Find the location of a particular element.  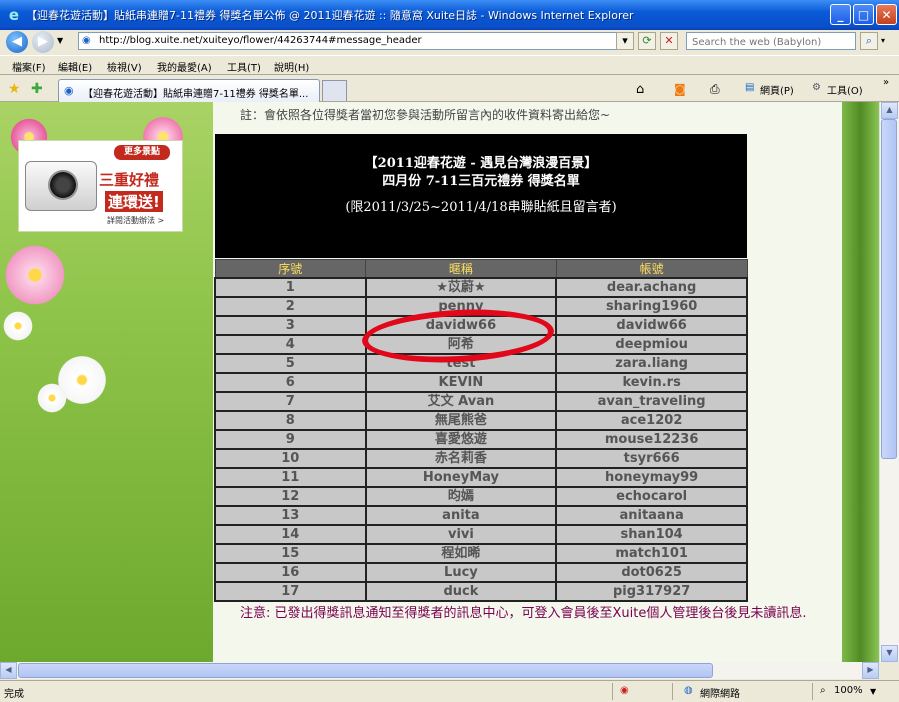

more-spots-button: 更多景點 is located at coordinates (142, 152).